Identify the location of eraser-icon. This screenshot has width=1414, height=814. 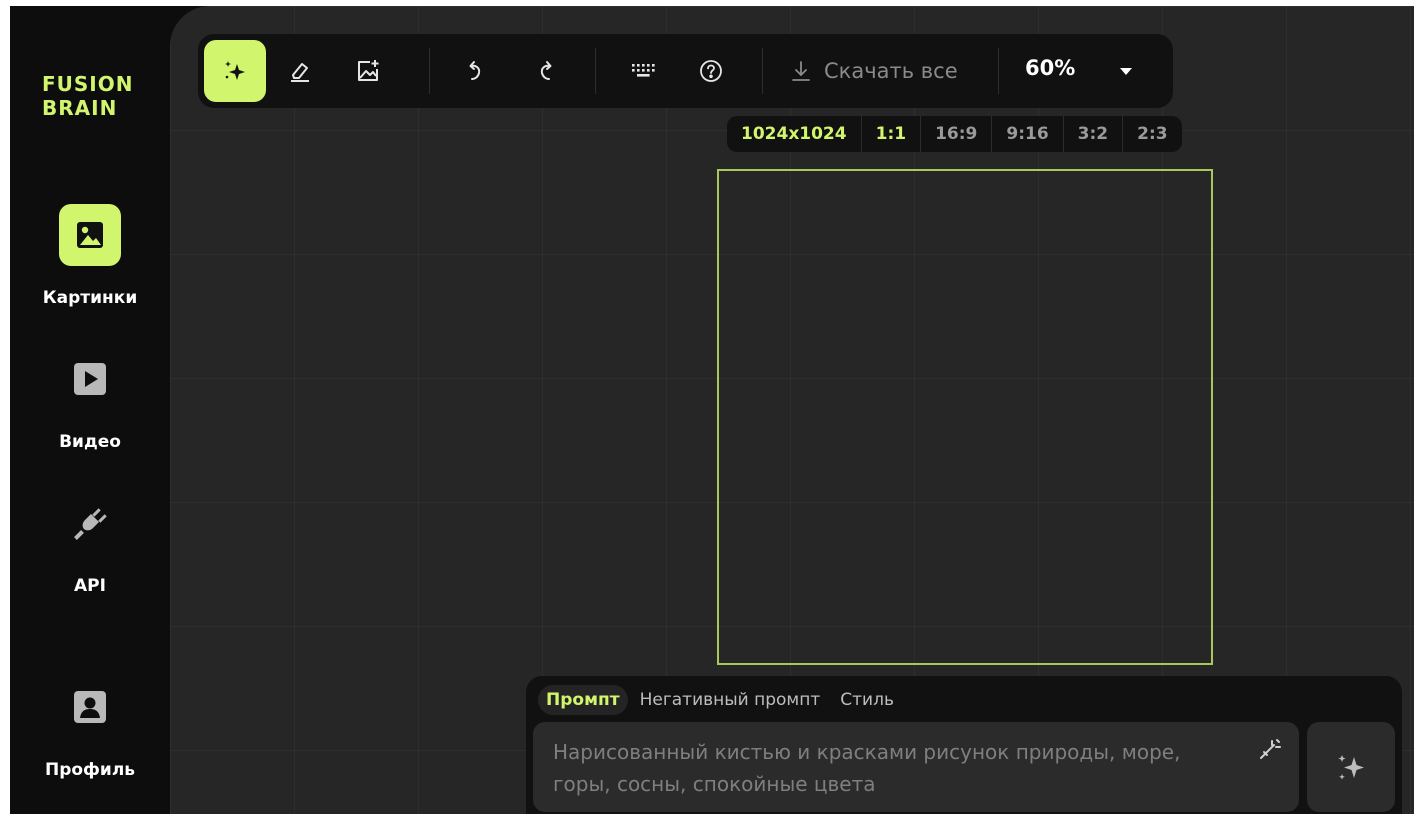
(300, 72).